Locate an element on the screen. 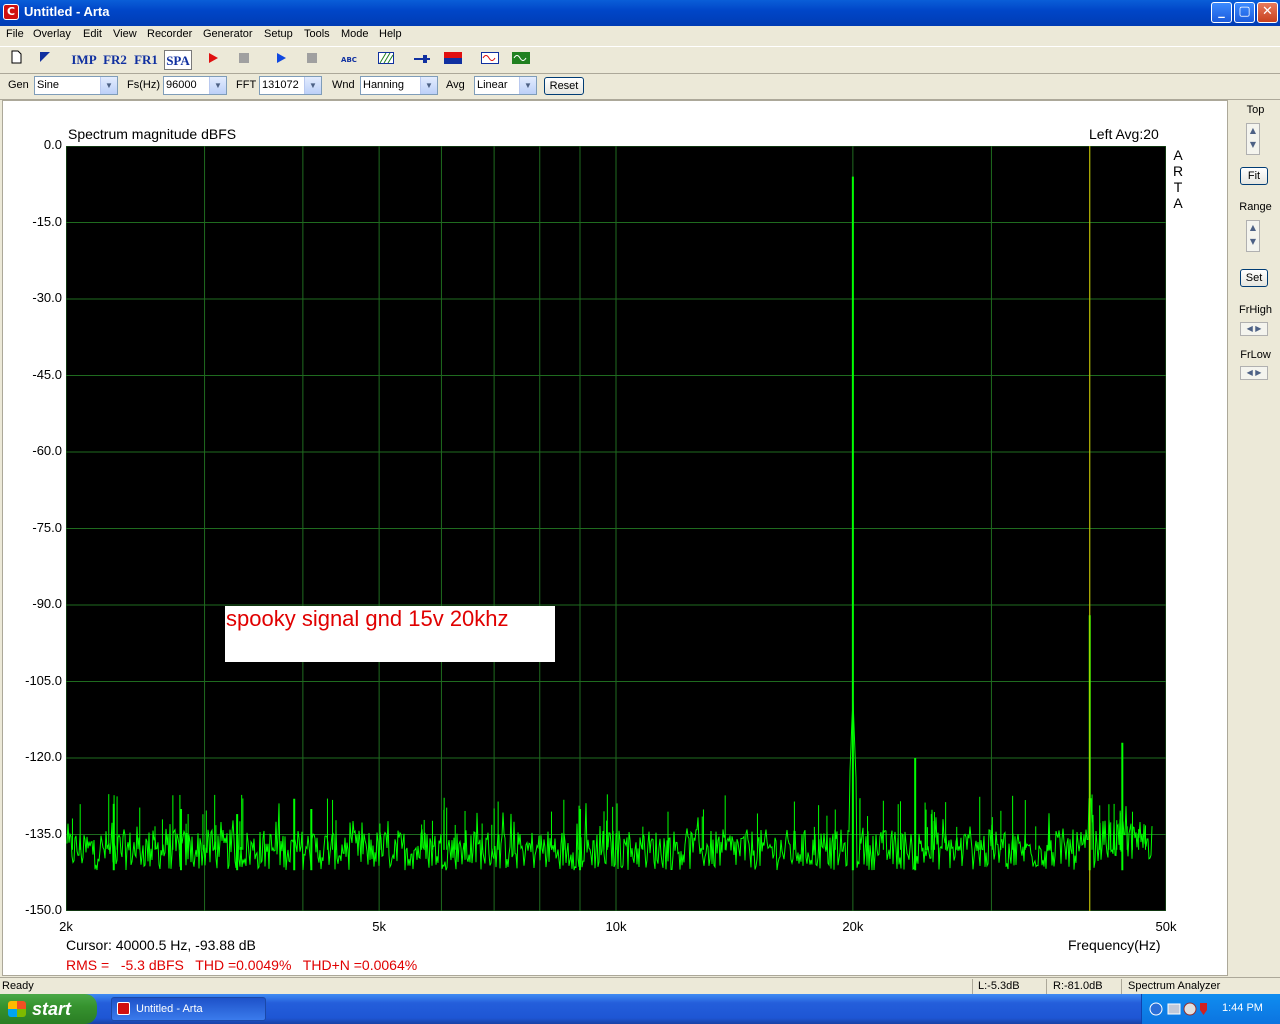  fft-select: 131072 ▼ is located at coordinates (290, 85).